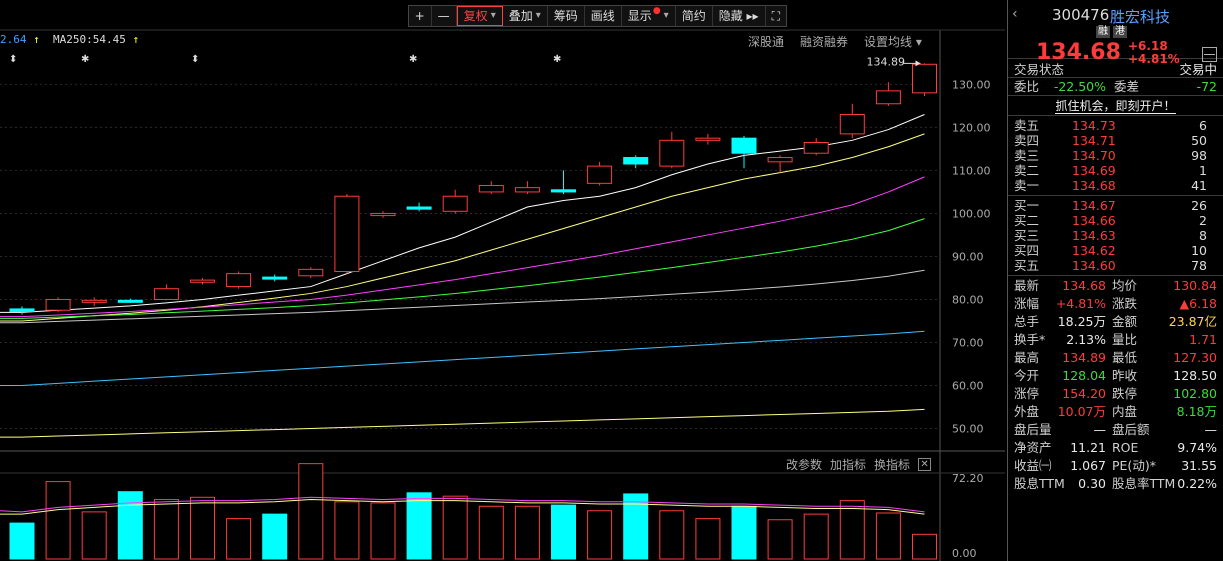 This screenshot has width=1223, height=561. Describe the element at coordinates (1115, 430) in the screenshot. I see `stat-row: 盘后量 — 盘后额 —` at that location.